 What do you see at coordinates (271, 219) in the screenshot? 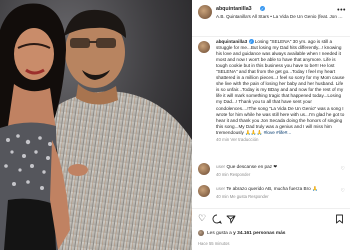
I see `action-bar: ♡` at bounding box center [271, 219].